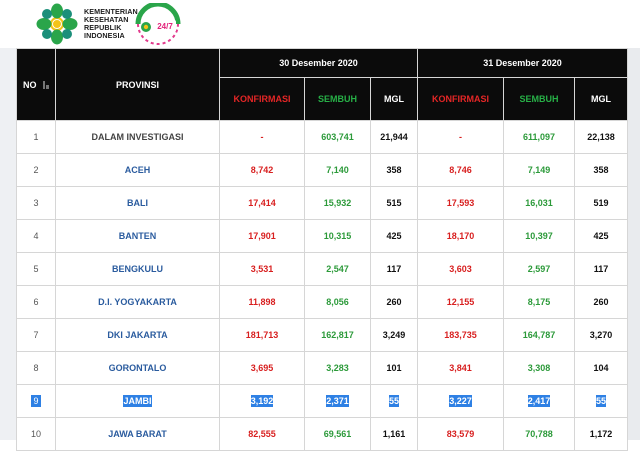 This screenshot has width=640, height=451. What do you see at coordinates (337, 368) in the screenshot?
I see `sembuh-cell: 3,283` at bounding box center [337, 368].